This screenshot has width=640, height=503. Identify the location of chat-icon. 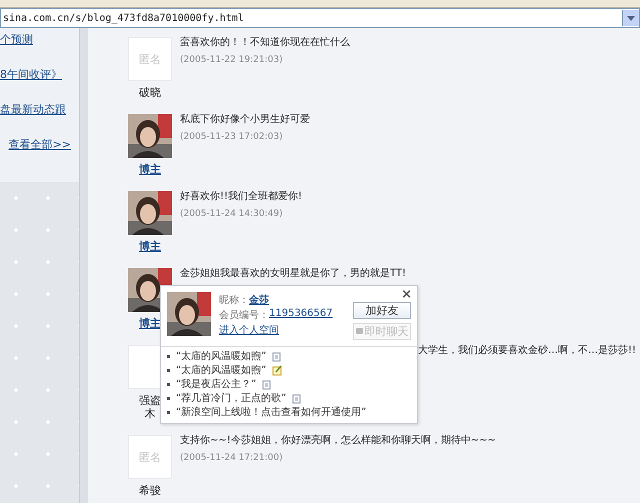
(359, 331).